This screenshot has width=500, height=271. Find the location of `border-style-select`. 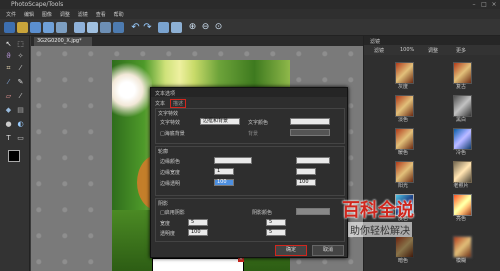

border-style-select is located at coordinates (313, 160).